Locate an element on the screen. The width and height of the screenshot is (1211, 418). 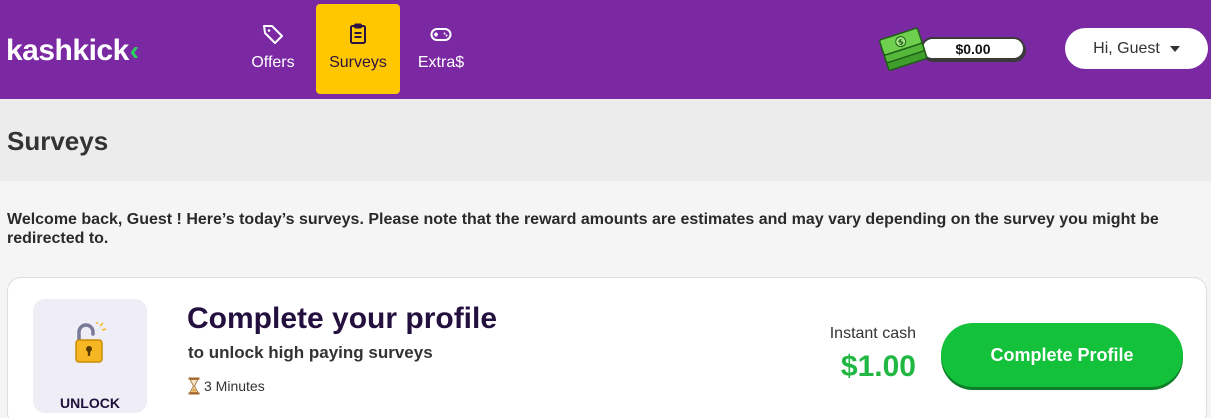
nav-tab-offers: Offers is located at coordinates (273, 49).